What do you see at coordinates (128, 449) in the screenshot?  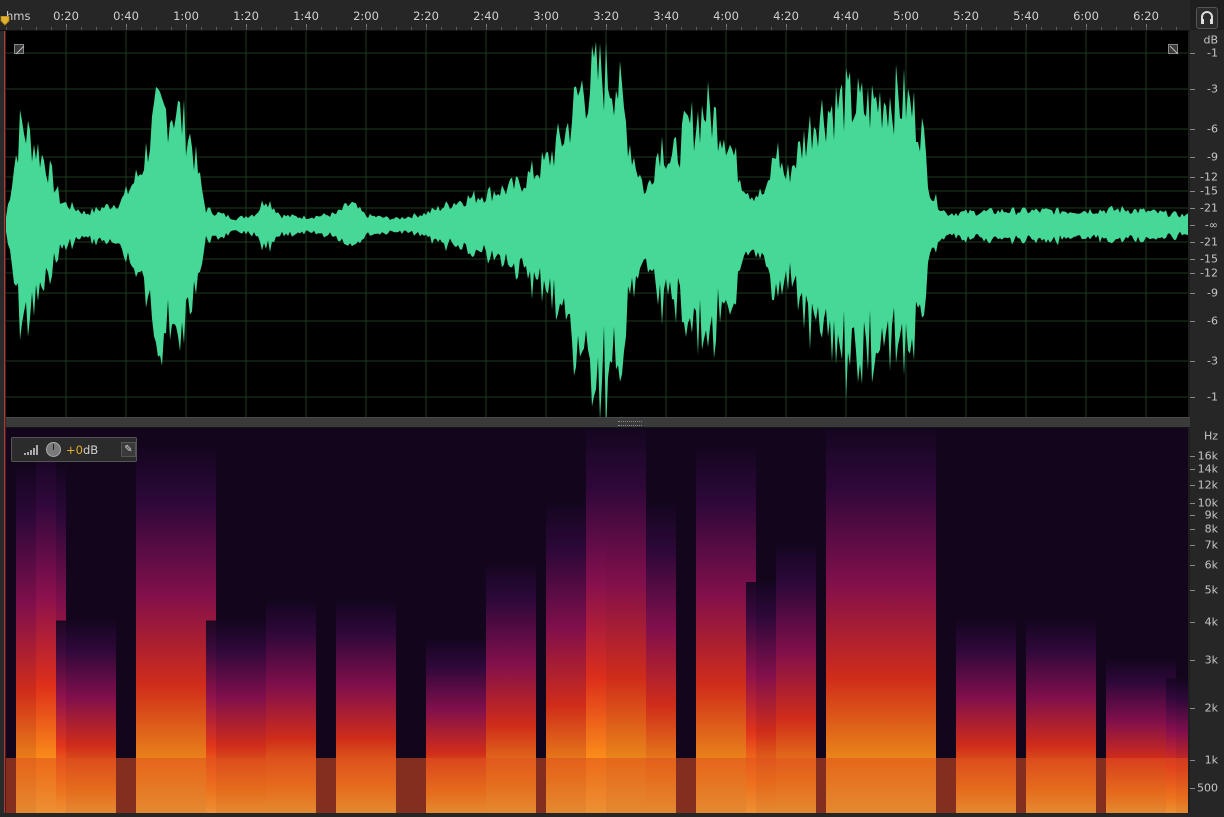 I see `pin-hud-button: ✎` at bounding box center [128, 449].